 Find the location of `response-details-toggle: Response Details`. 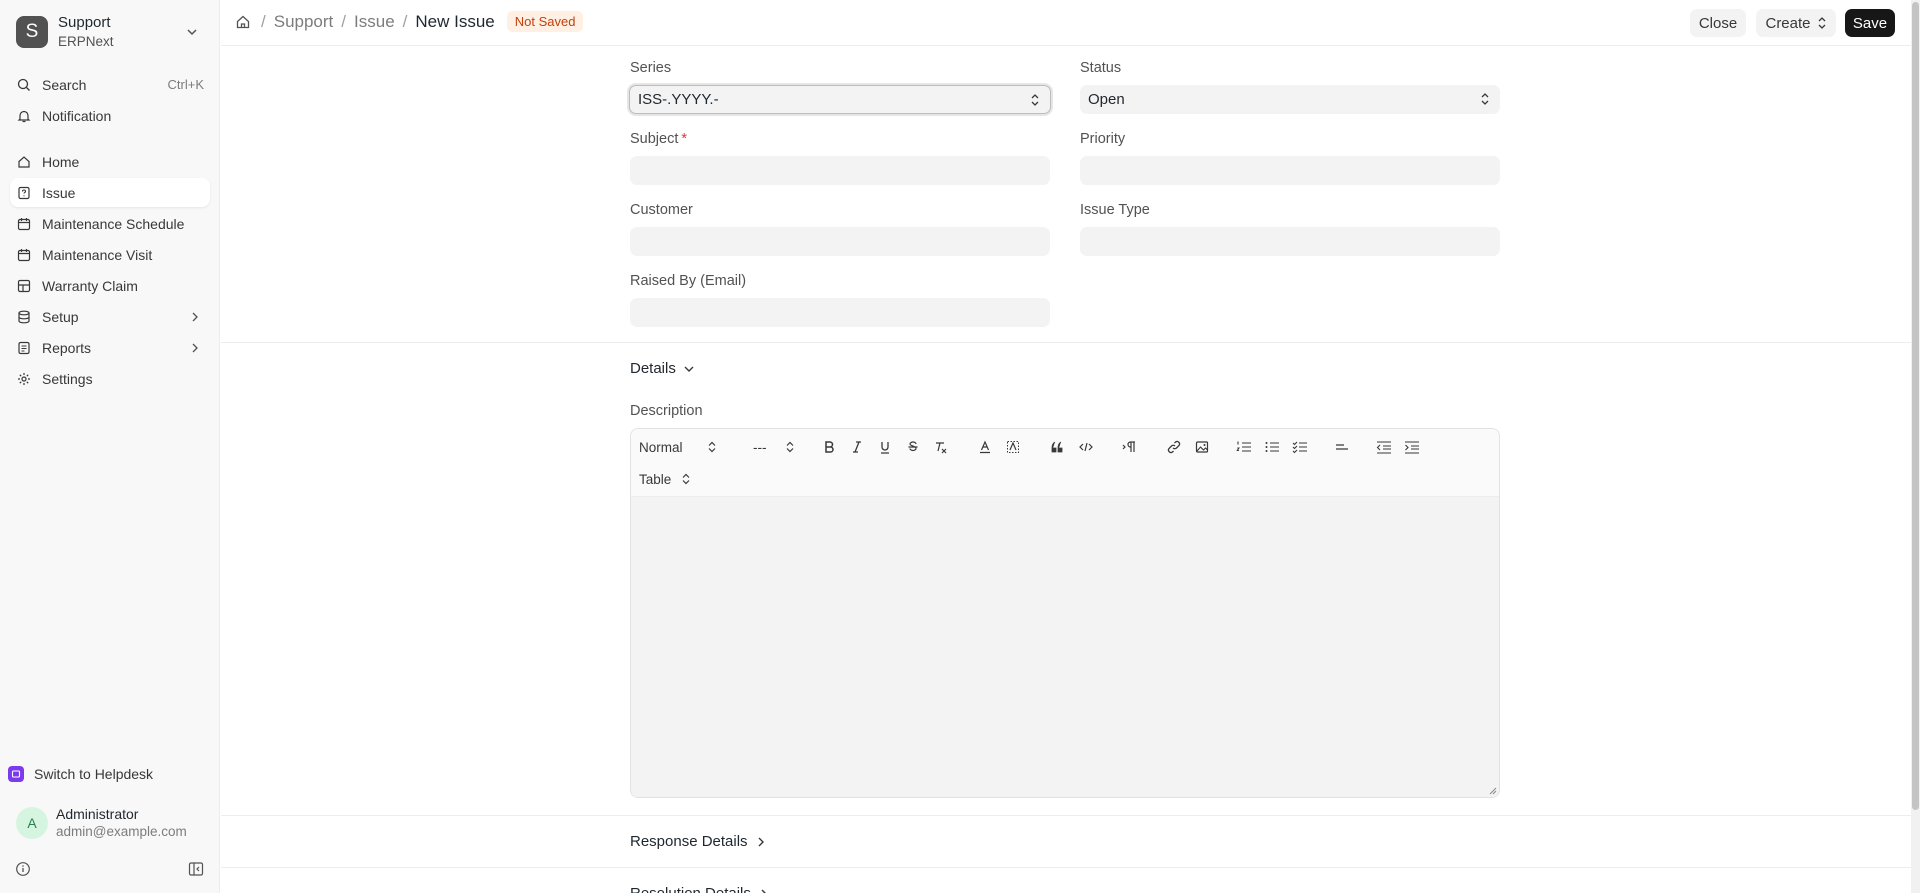

response-details-toggle: Response Details is located at coordinates (699, 841).